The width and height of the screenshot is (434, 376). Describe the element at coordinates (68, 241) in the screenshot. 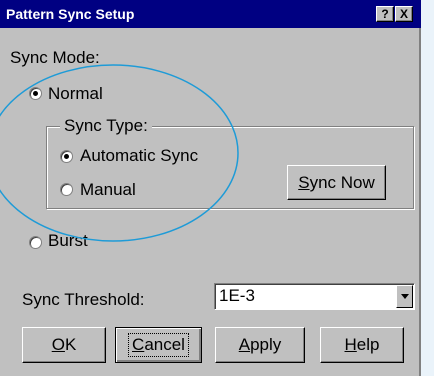

I see `radio-burst-label: Burst` at that location.